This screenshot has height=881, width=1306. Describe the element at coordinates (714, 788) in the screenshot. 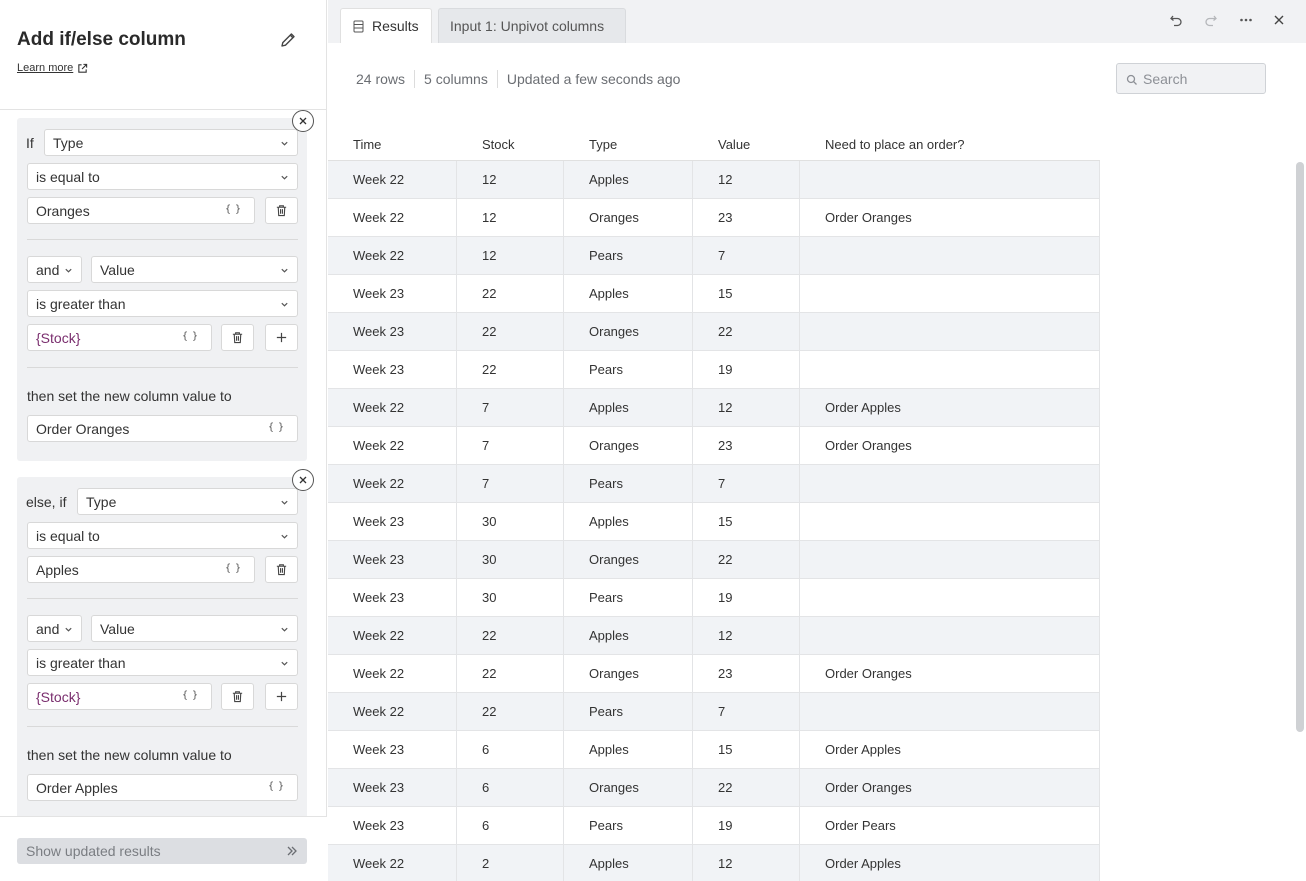

I see `table-row: Week 23 6 Oranges 22 Order Oranges` at that location.